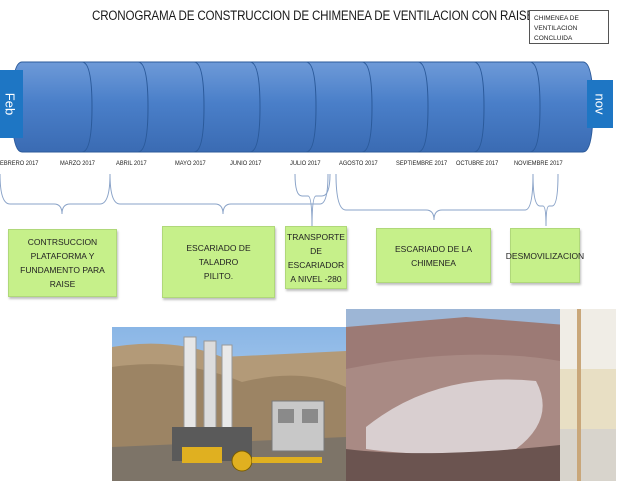  What do you see at coordinates (229, 404) in the screenshot?
I see `raise-boring-machine-photo` at bounding box center [229, 404].